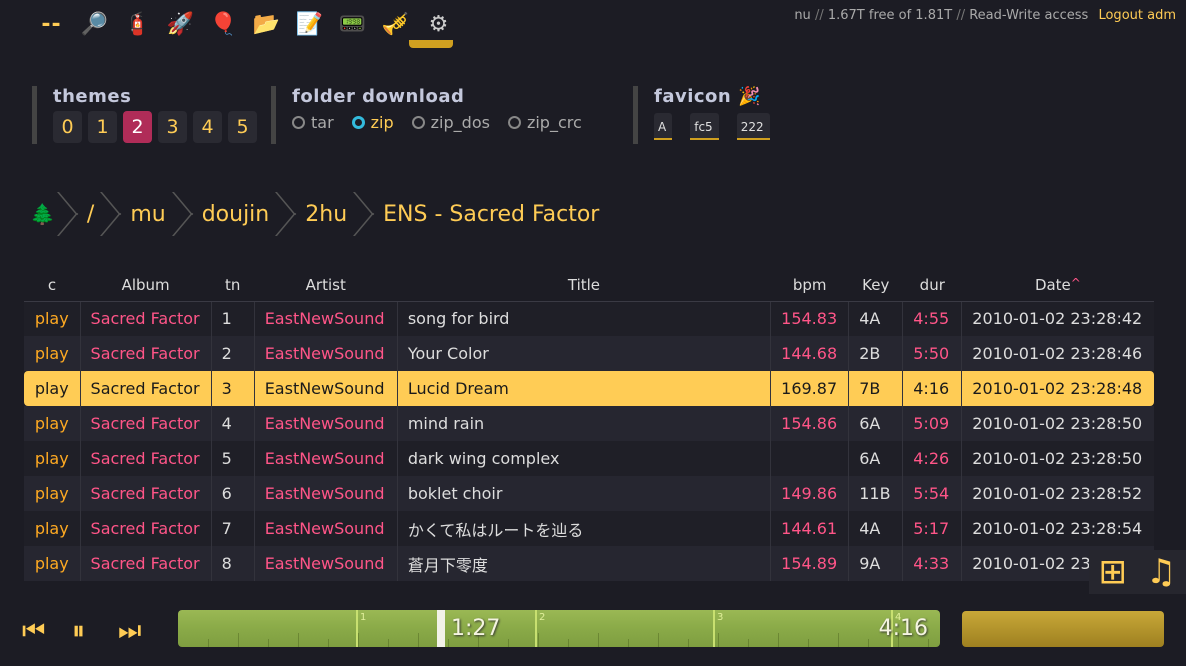  What do you see at coordinates (155, 127) in the screenshot?
I see `theme-options: 012345` at bounding box center [155, 127].